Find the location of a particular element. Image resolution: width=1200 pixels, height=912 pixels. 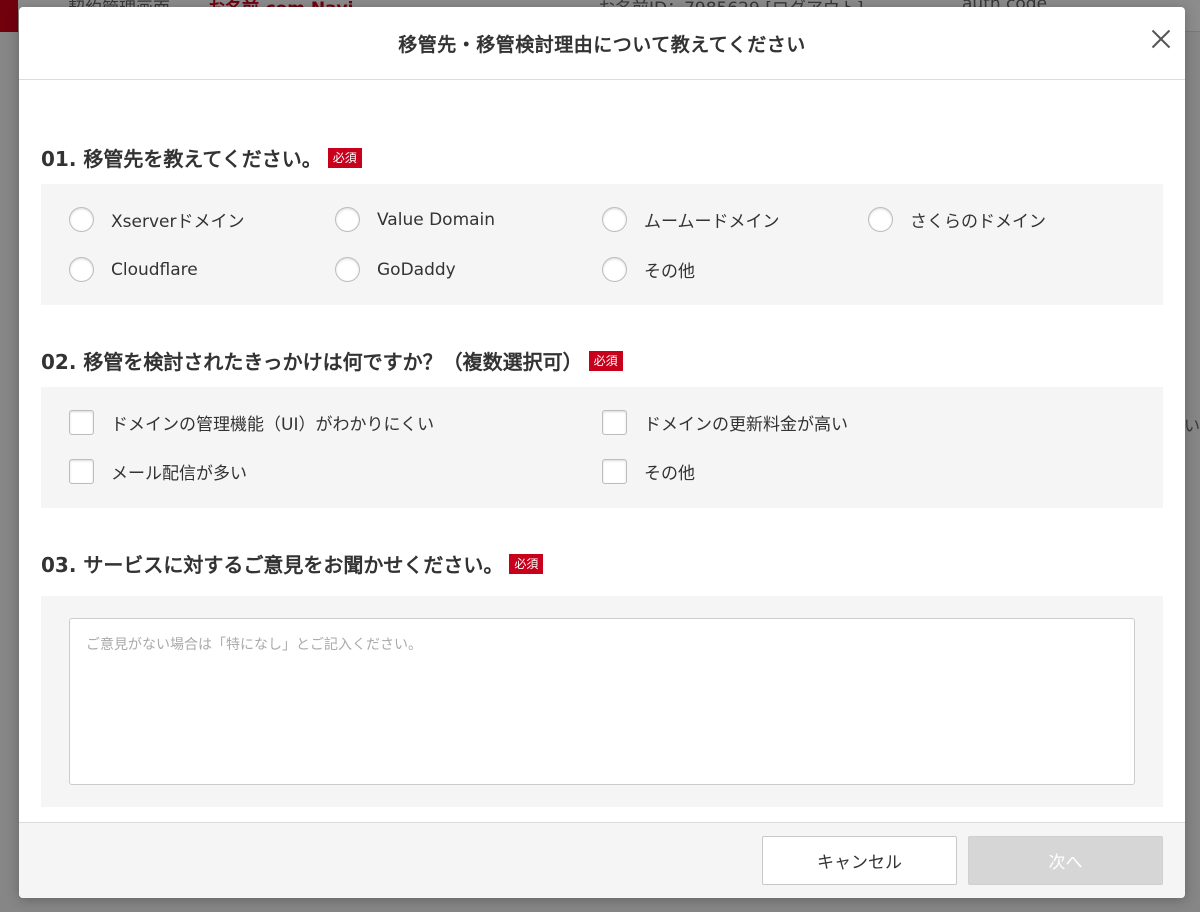

radio-option-godaddy: GoDaddy is located at coordinates (395, 269).